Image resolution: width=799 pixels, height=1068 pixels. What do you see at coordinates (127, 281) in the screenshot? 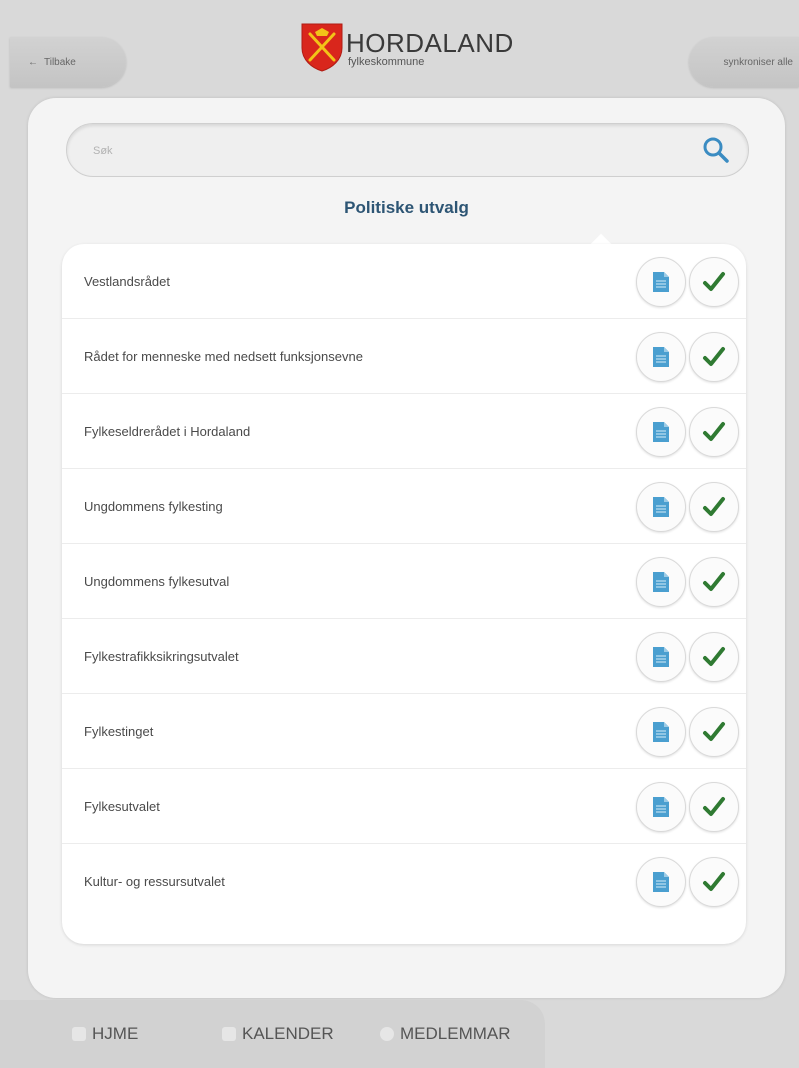
I see `list-item-label: Vestlandsrådet` at bounding box center [127, 281].